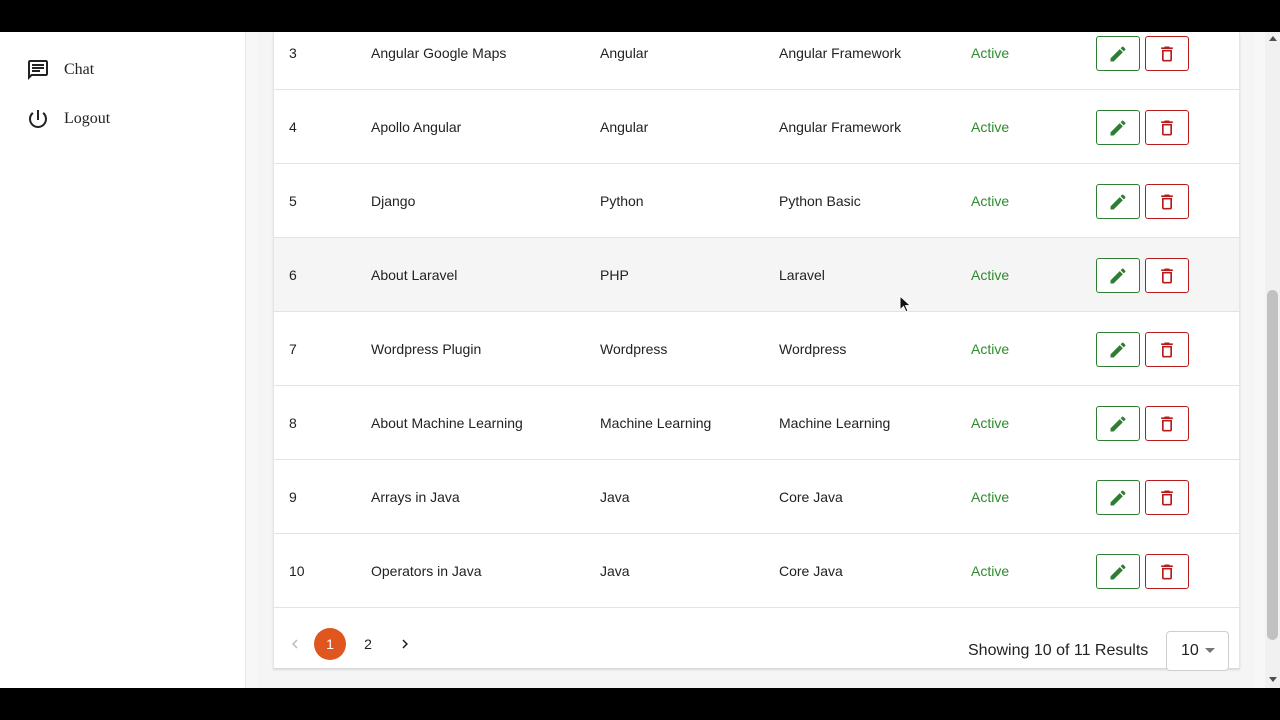 The image size is (1280, 720). Describe the element at coordinates (1210, 650) in the screenshot. I see `caret-down-icon` at that location.